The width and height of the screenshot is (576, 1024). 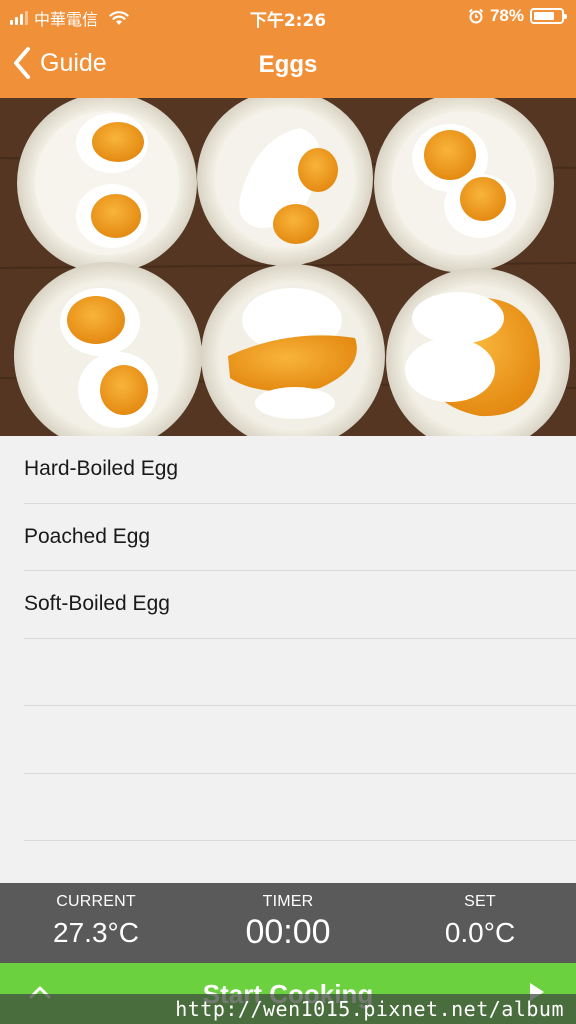 What do you see at coordinates (480, 932) in the screenshot?
I see `set-value: 0.0°C` at bounding box center [480, 932].